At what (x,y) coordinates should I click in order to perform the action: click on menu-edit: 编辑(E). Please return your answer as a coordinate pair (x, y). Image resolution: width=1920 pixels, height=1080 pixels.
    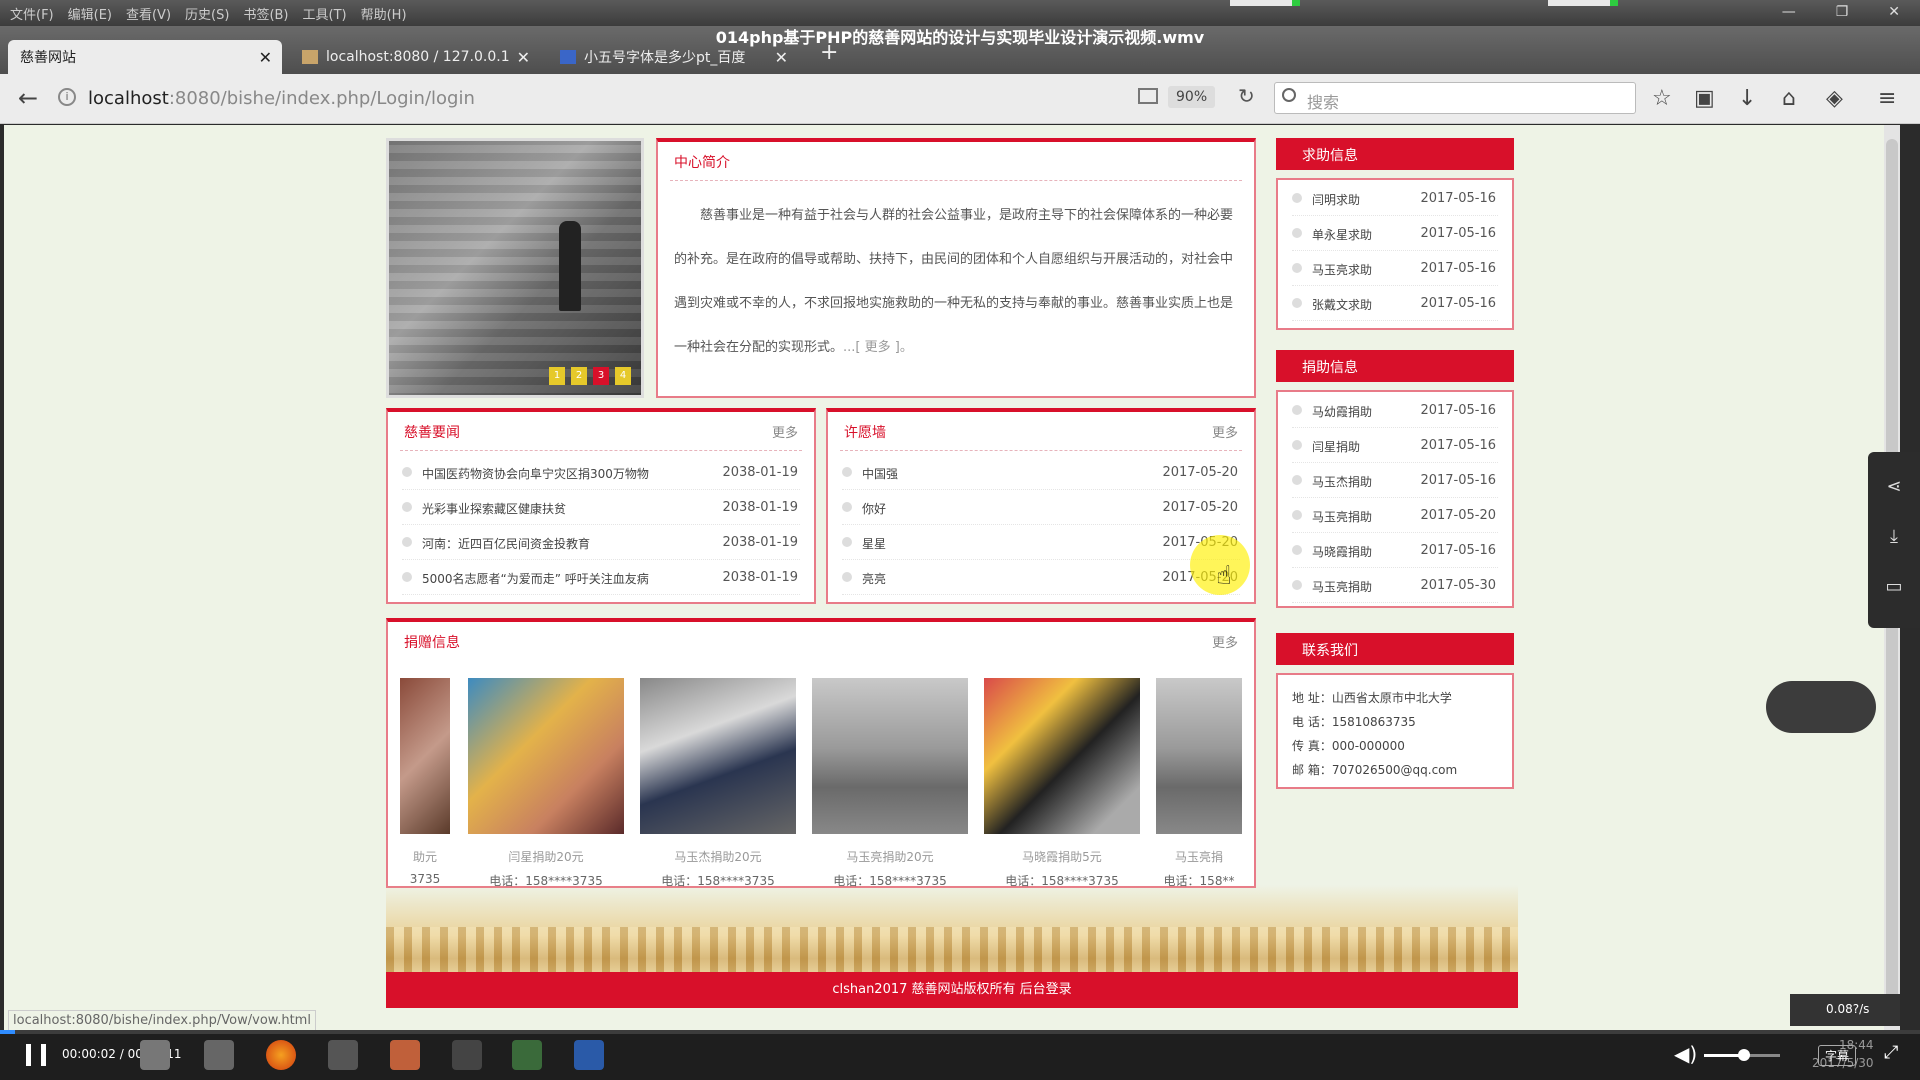
    Looking at the image, I should click on (90, 13).